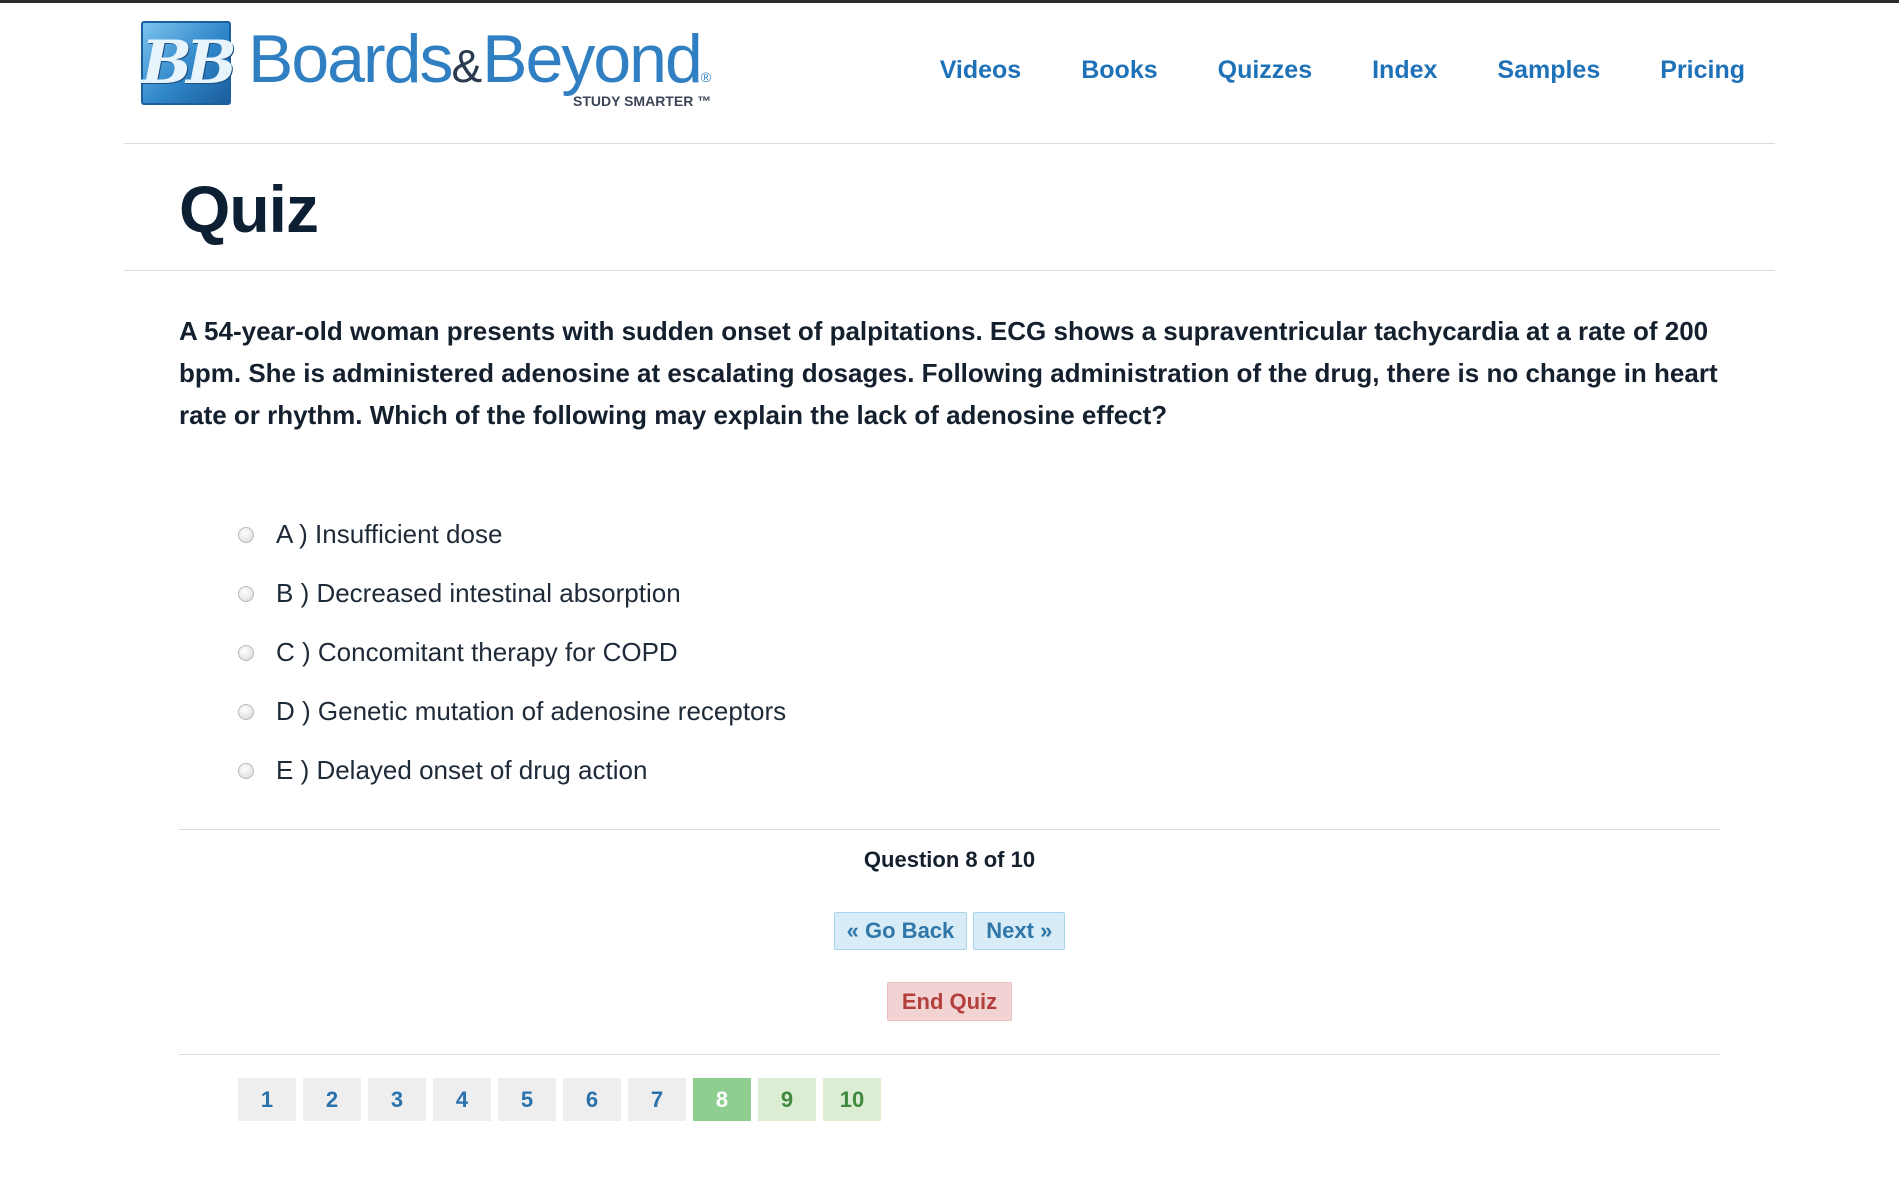 The image size is (1899, 1189). What do you see at coordinates (1404, 70) in the screenshot?
I see `nav-link-index: Index` at bounding box center [1404, 70].